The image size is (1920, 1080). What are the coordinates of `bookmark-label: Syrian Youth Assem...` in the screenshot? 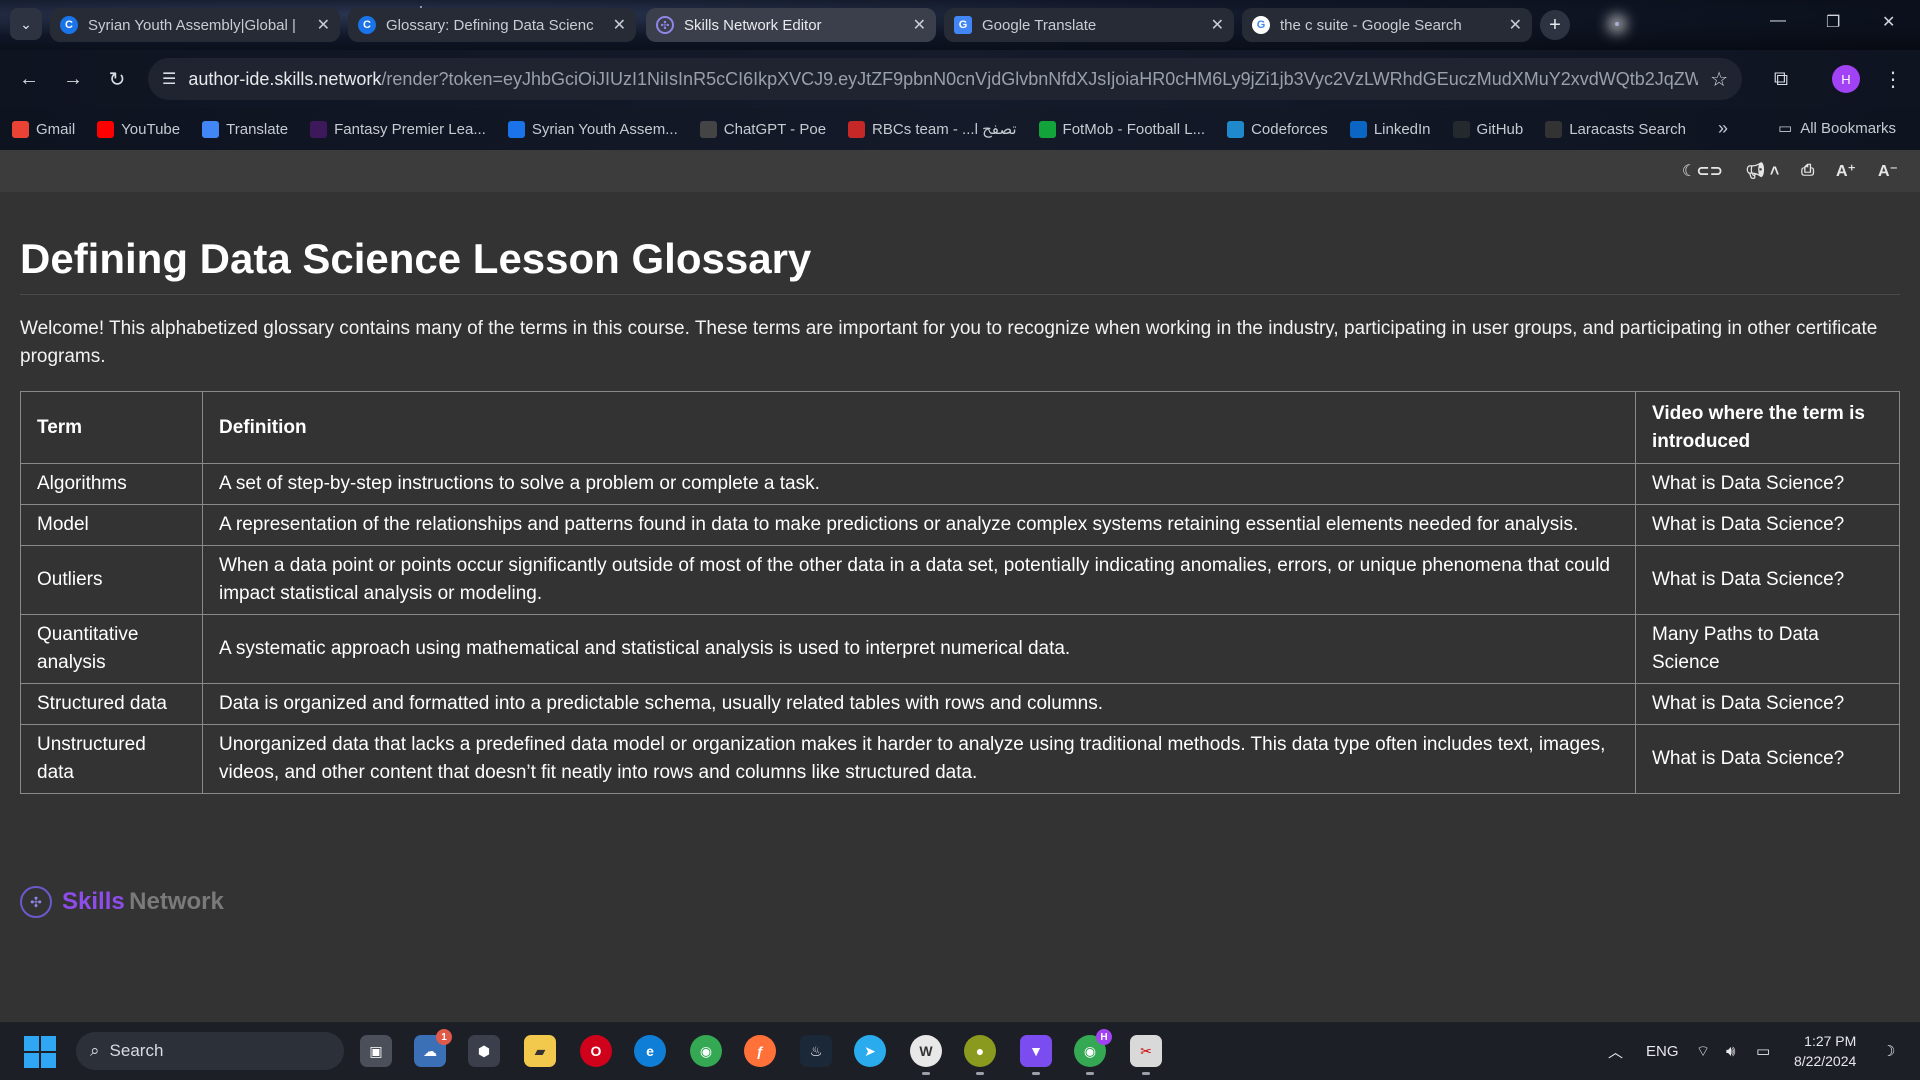 It's located at (604, 129).